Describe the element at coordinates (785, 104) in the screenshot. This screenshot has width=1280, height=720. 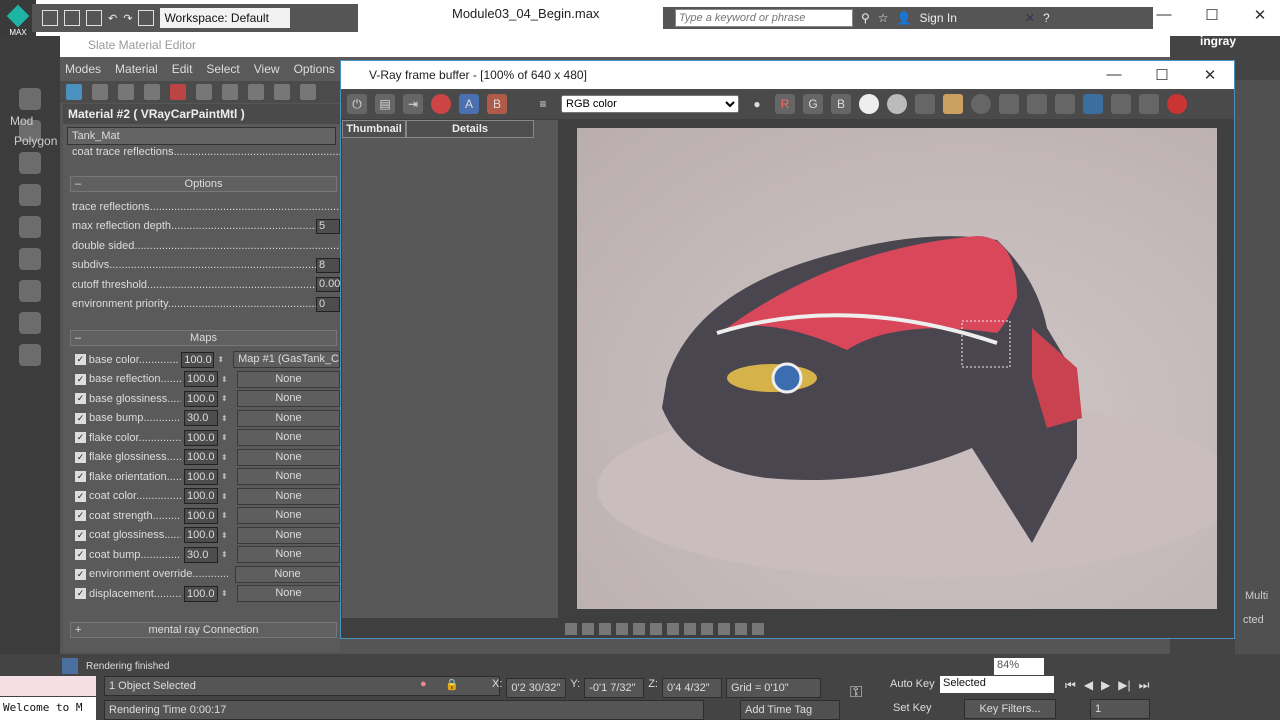
I see `red-channel-button: R` at that location.